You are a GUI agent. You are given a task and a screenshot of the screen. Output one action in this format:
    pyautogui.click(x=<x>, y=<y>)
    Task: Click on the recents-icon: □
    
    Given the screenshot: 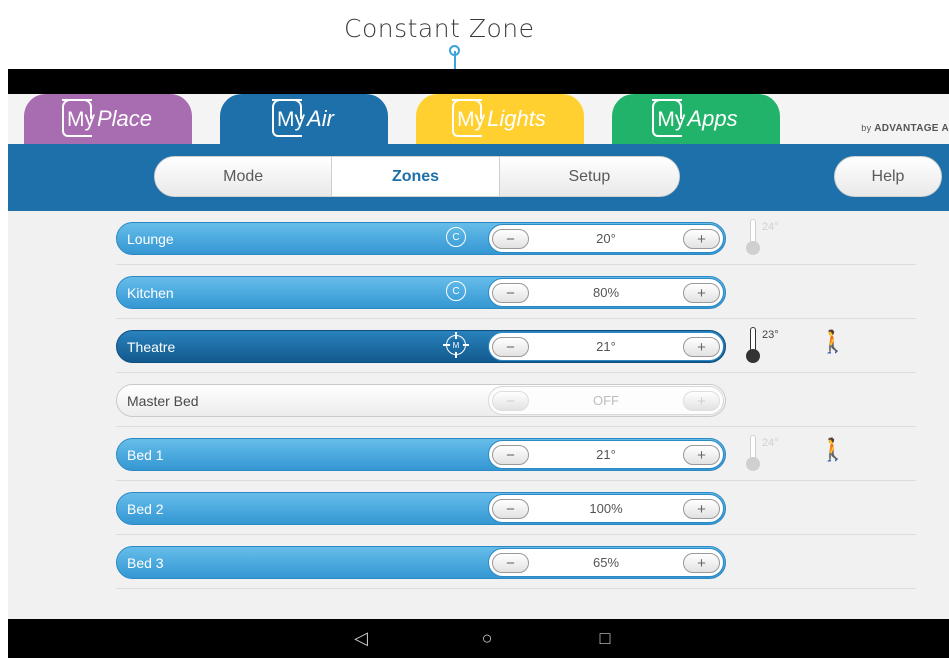 What is the action you would take?
    pyautogui.click(x=605, y=638)
    